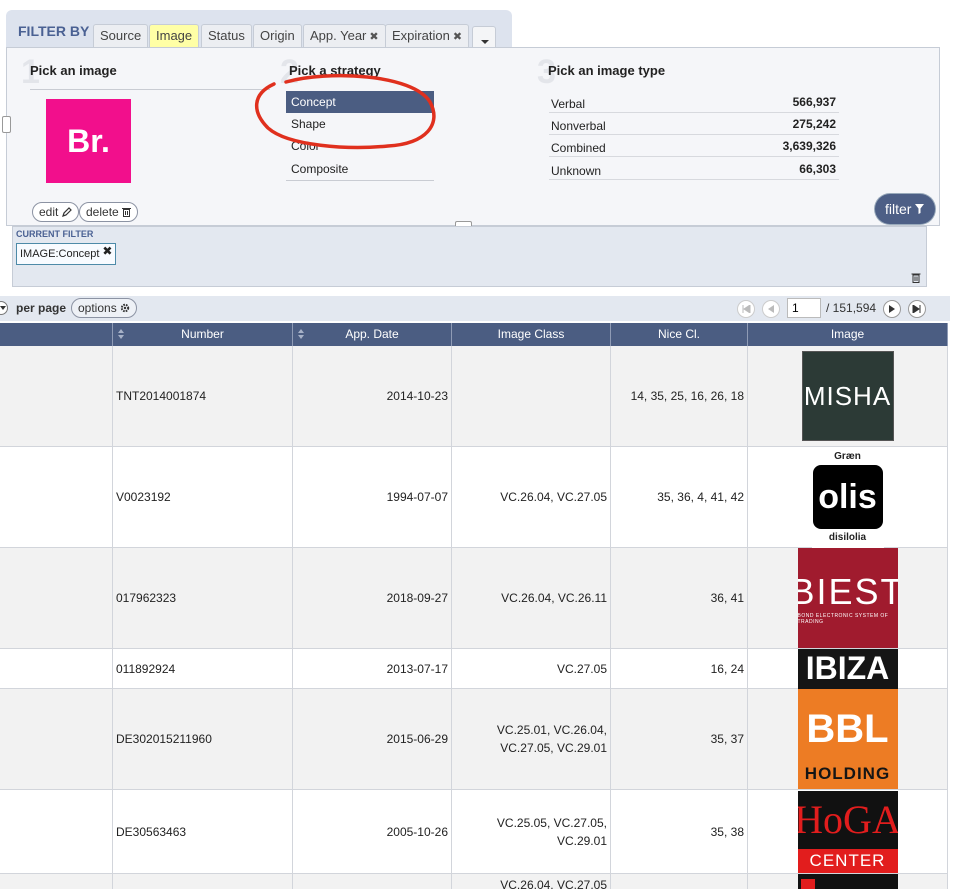  I want to click on number-cell: V0023192, so click(203, 497).